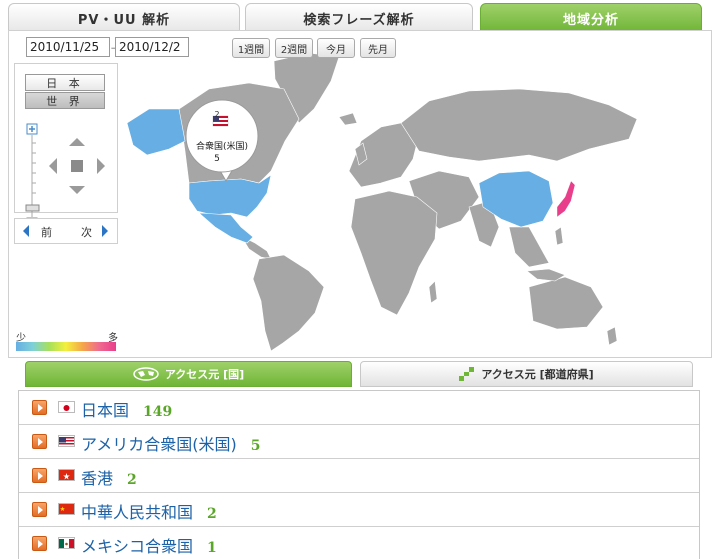 The image size is (719, 559). I want to click on map-control-box: 日 本 世 界, so click(66, 146).